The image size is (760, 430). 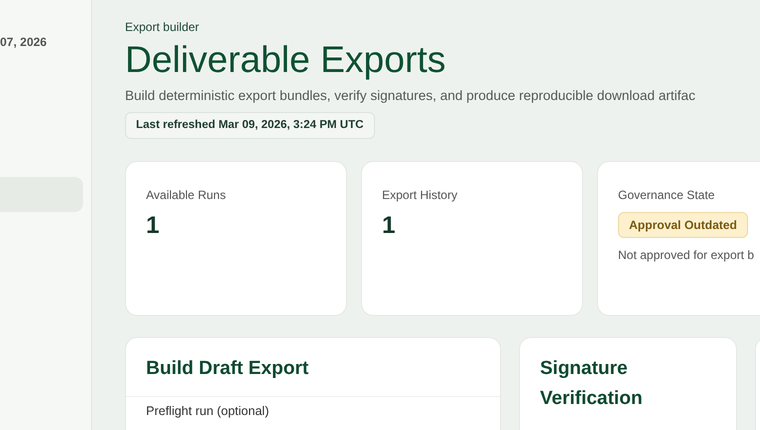 I want to click on eyebrow-text: Export builder, so click(x=162, y=27).